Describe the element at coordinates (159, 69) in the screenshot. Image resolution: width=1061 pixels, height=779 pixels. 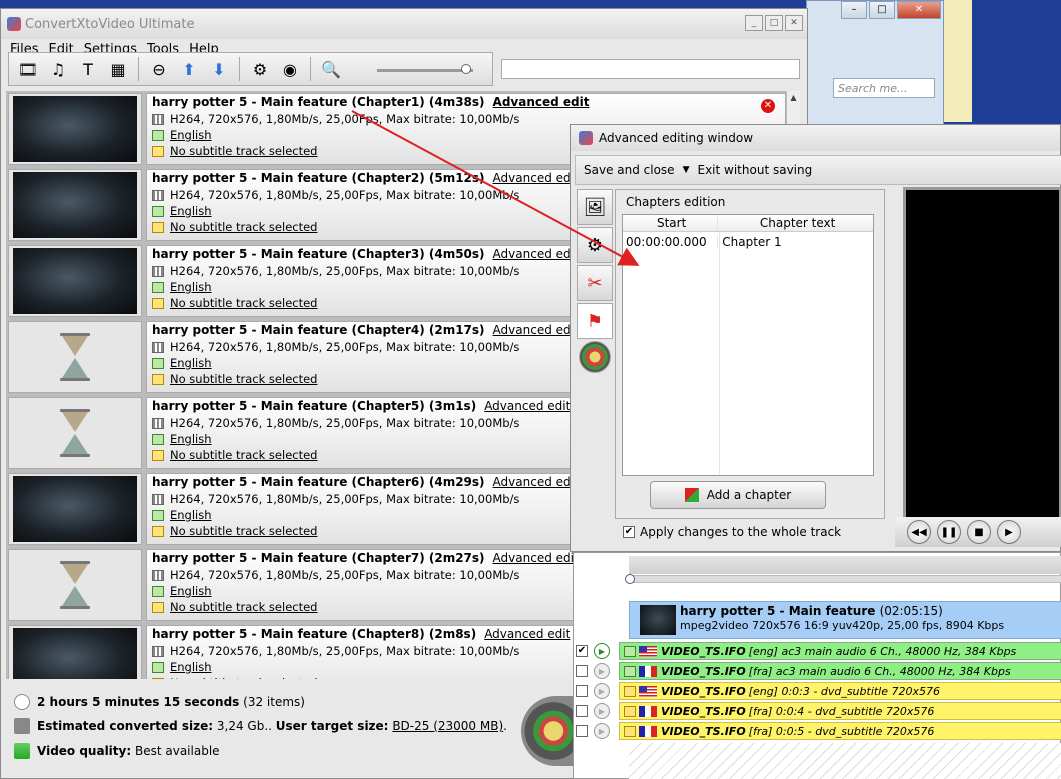
I see `remove-icon: ⊖` at that location.